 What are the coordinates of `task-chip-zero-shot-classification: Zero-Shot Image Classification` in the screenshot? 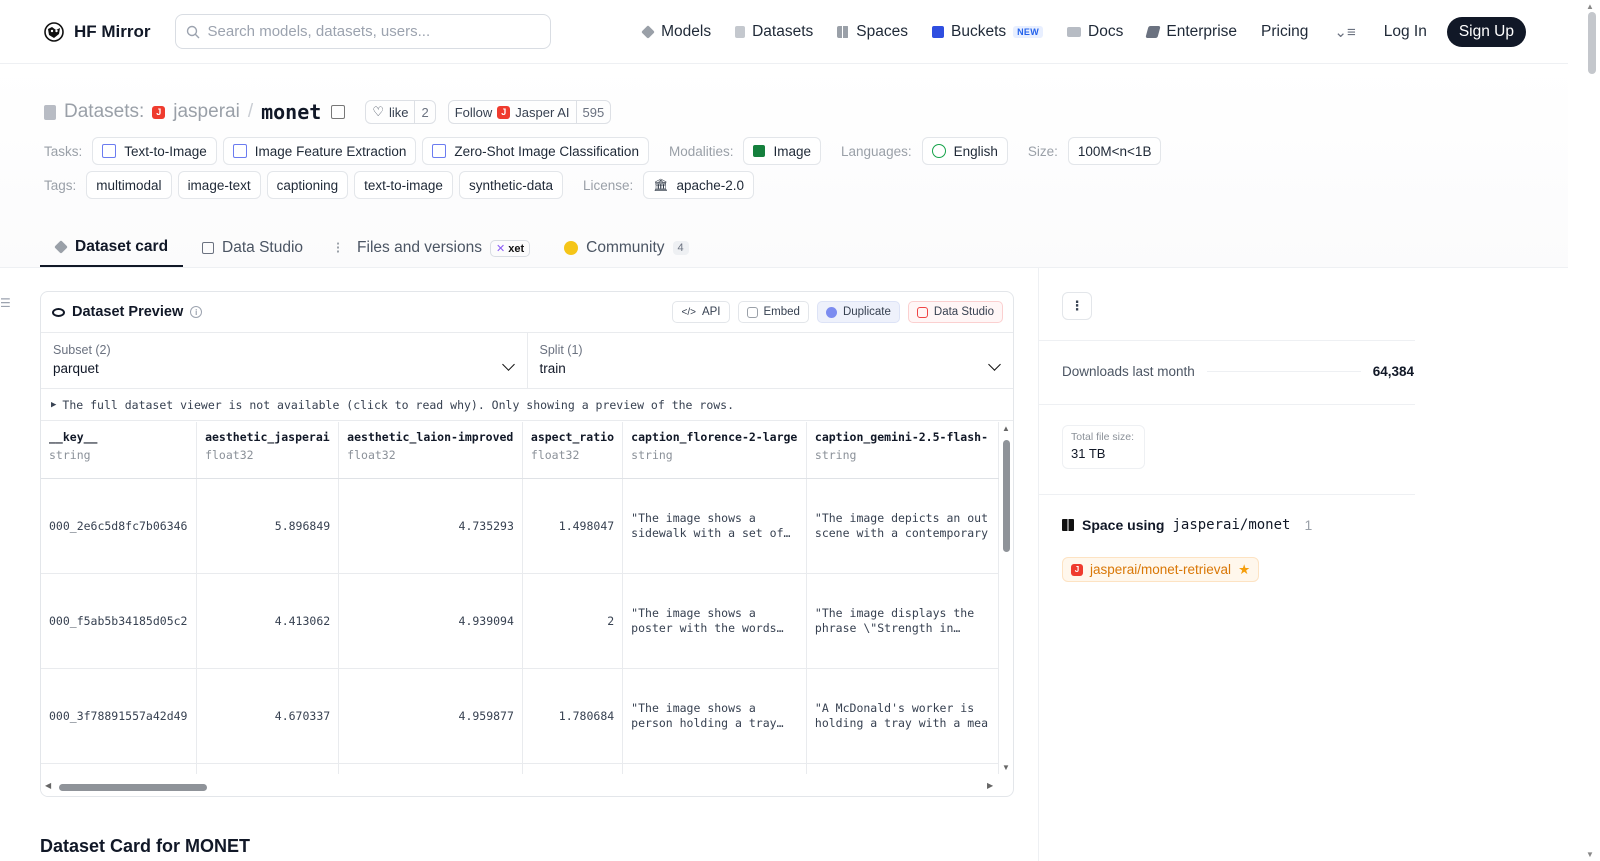 It's located at (535, 151).